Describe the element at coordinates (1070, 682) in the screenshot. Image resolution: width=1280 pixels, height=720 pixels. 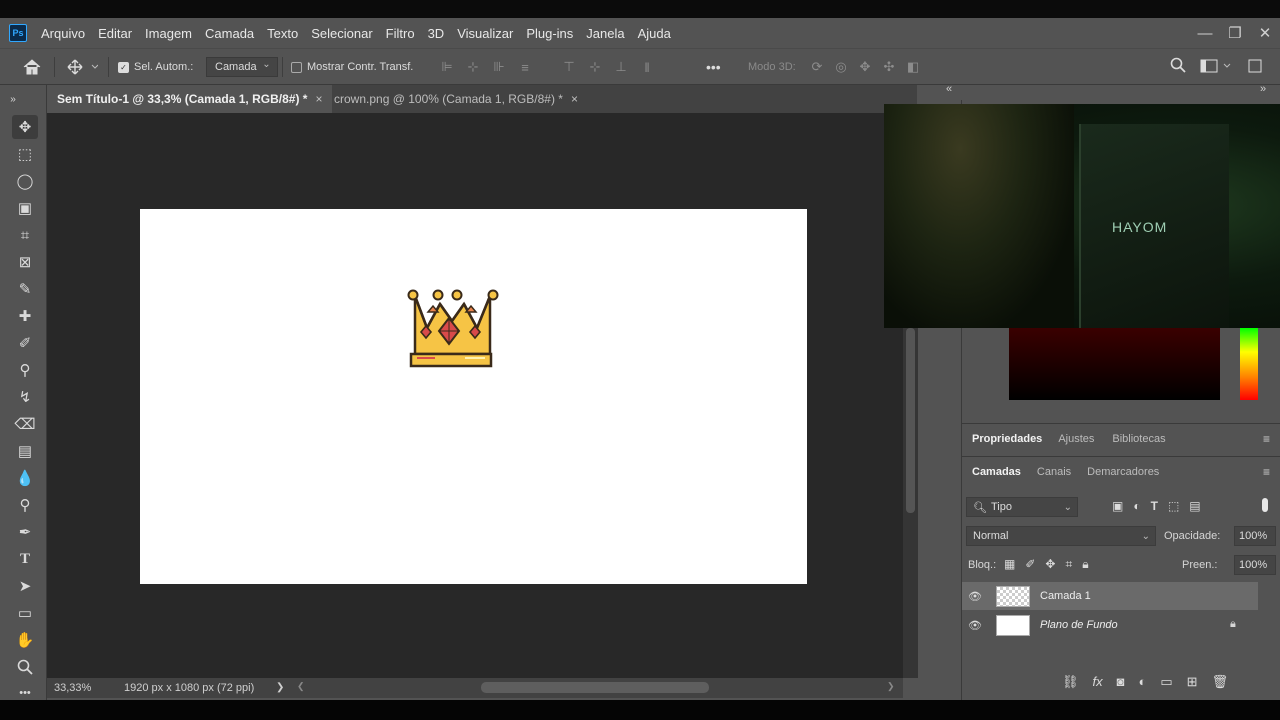
I see `link-layers-icon: ⛓` at that location.